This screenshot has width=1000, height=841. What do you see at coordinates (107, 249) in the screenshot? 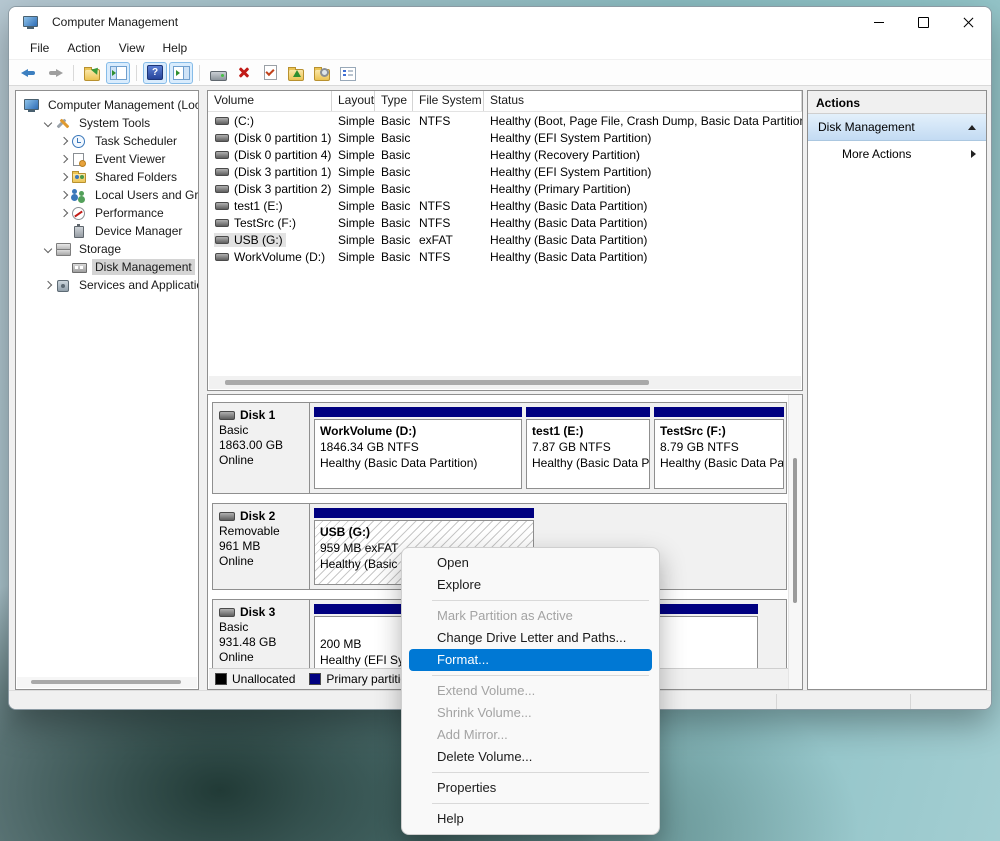
I see `tree-item-storage: Storage` at bounding box center [107, 249].